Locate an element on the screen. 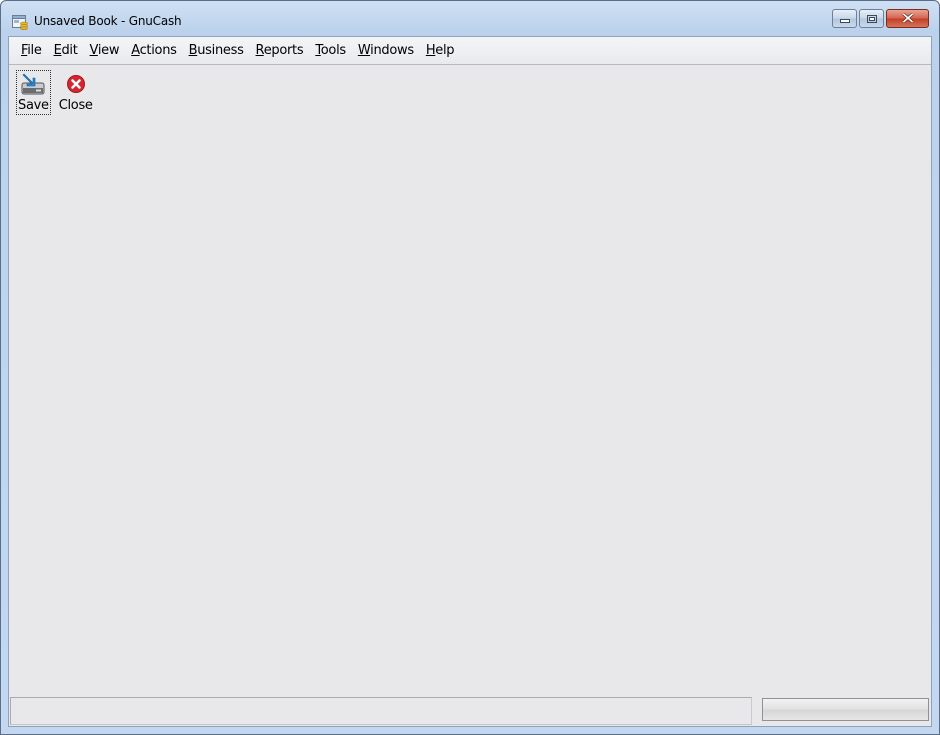  menu-help: Help is located at coordinates (440, 50).